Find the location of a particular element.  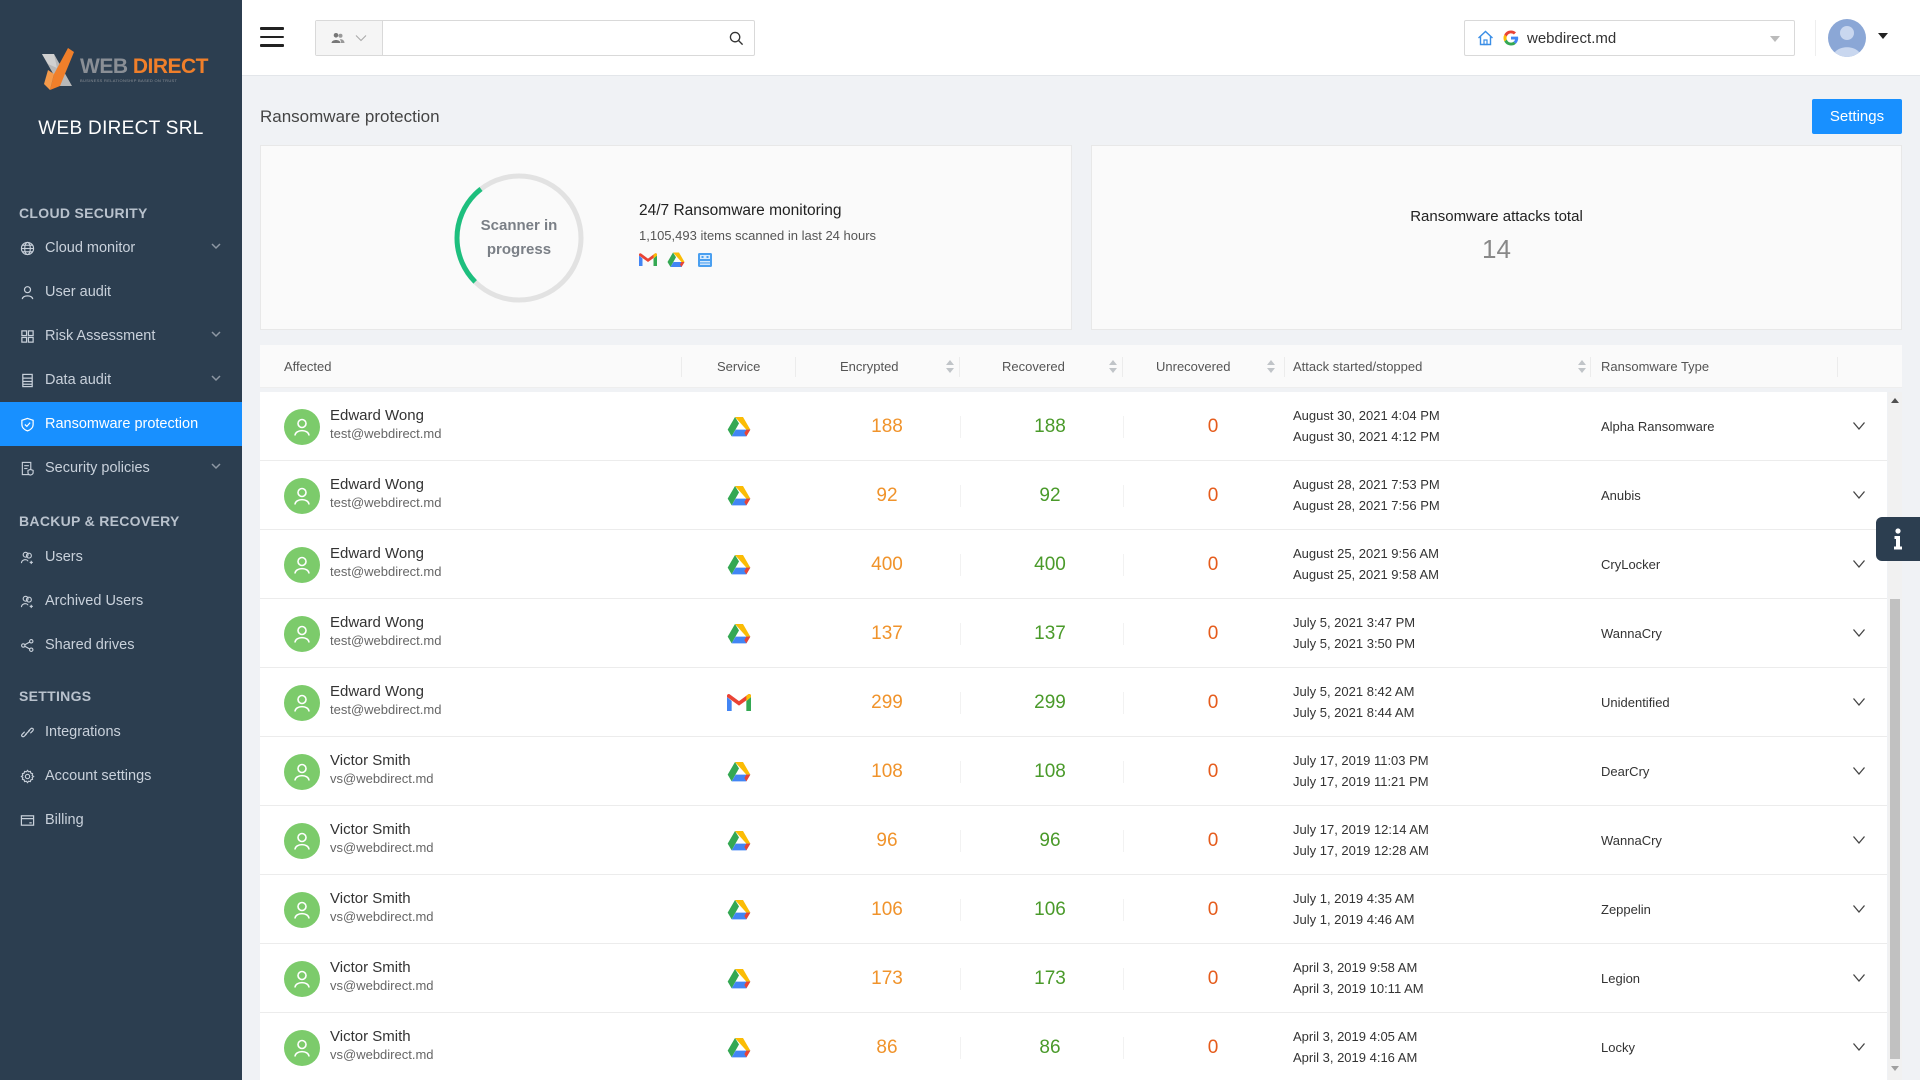

scrollbar-thumb is located at coordinates (1895, 829).